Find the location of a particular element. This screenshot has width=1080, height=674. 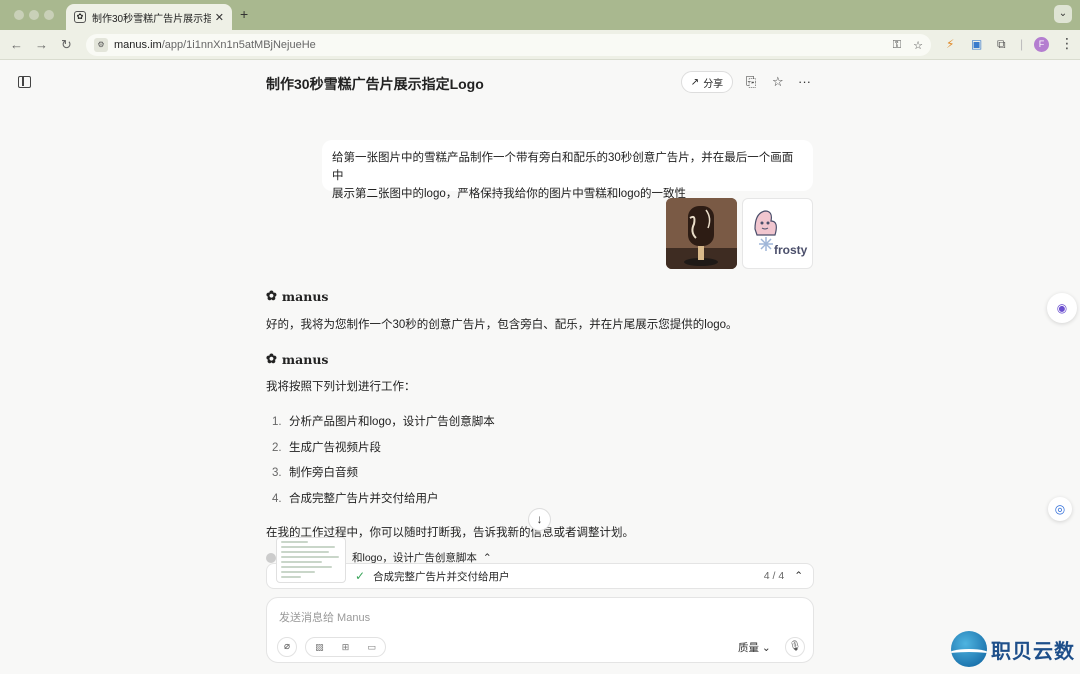

image-tool-icon: ▨ is located at coordinates (319, 647).